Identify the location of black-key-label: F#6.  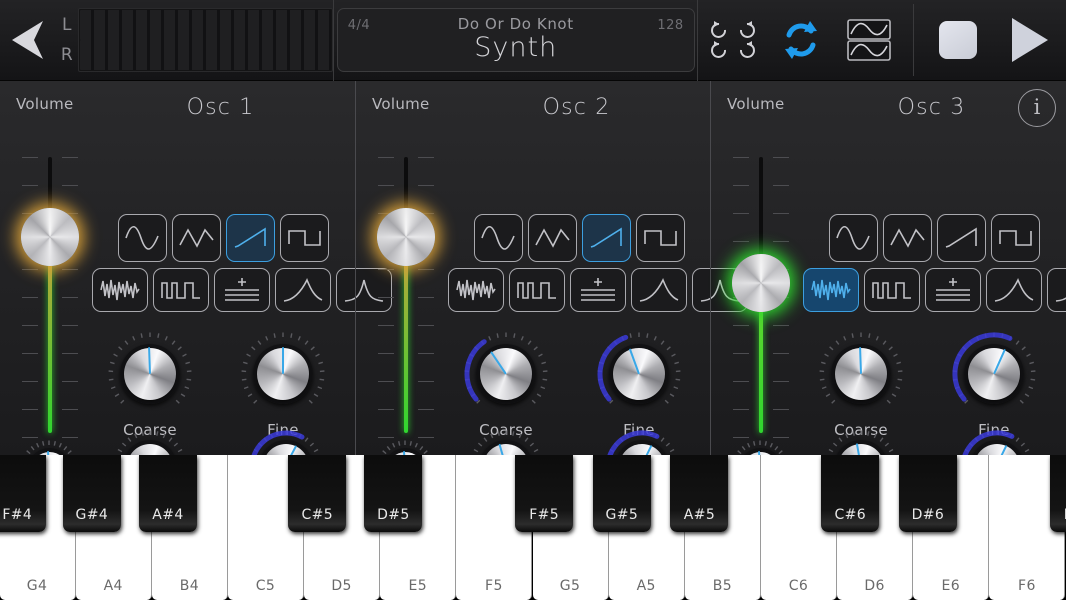
(1058, 515).